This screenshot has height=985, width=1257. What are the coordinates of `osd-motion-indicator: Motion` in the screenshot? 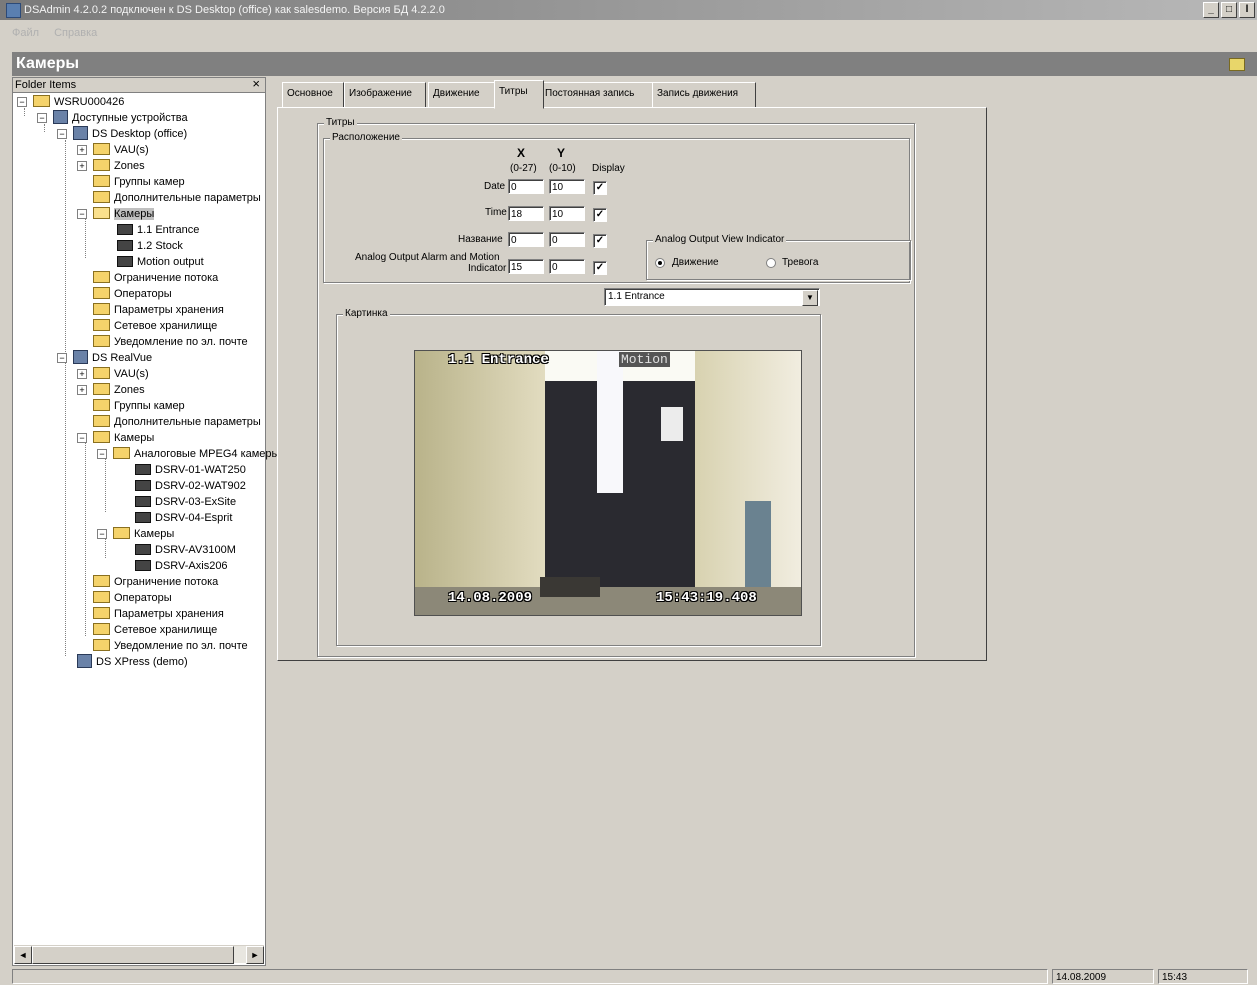 It's located at (644, 359).